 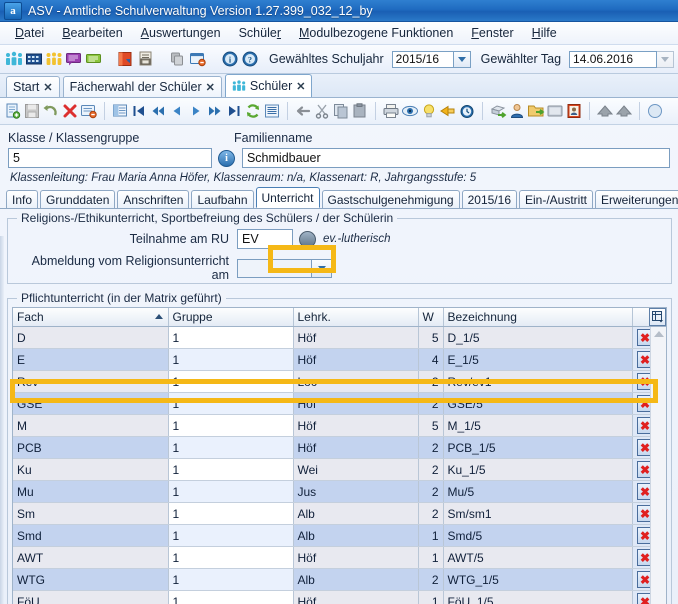 What do you see at coordinates (658, 465) in the screenshot?
I see `vertical-scrollbar` at bounding box center [658, 465].